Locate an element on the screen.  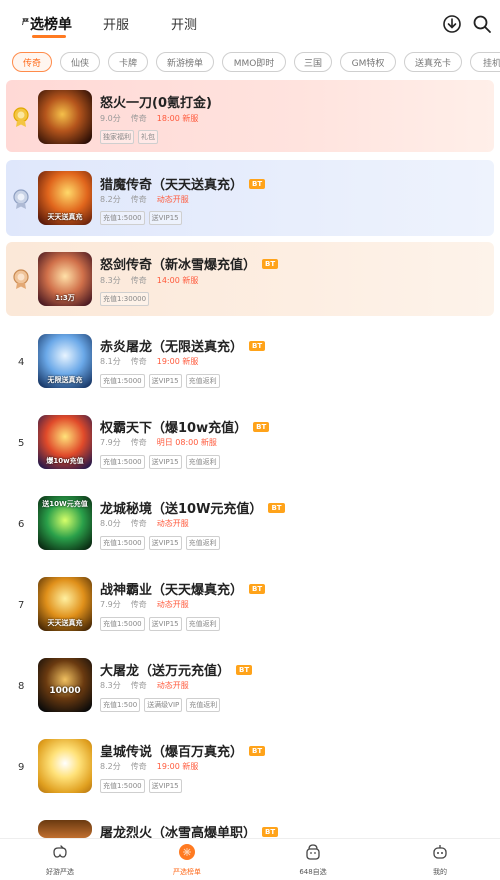
top-tab-bar: 严选榜单 开服 开测 is located at coordinates (250, 22).